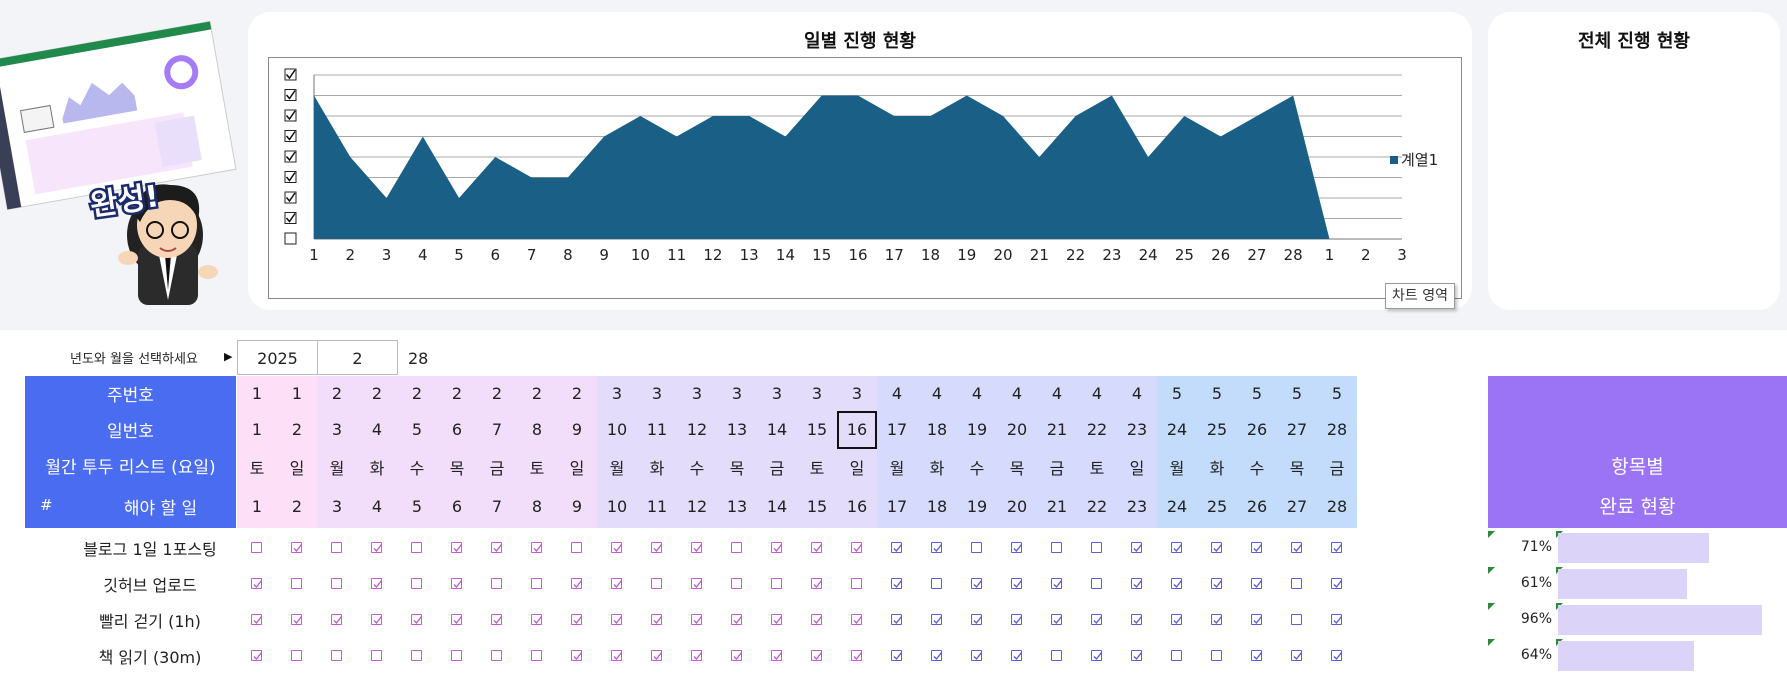  Describe the element at coordinates (822, 167) in the screenshot. I see `series-area-계열1` at that location.